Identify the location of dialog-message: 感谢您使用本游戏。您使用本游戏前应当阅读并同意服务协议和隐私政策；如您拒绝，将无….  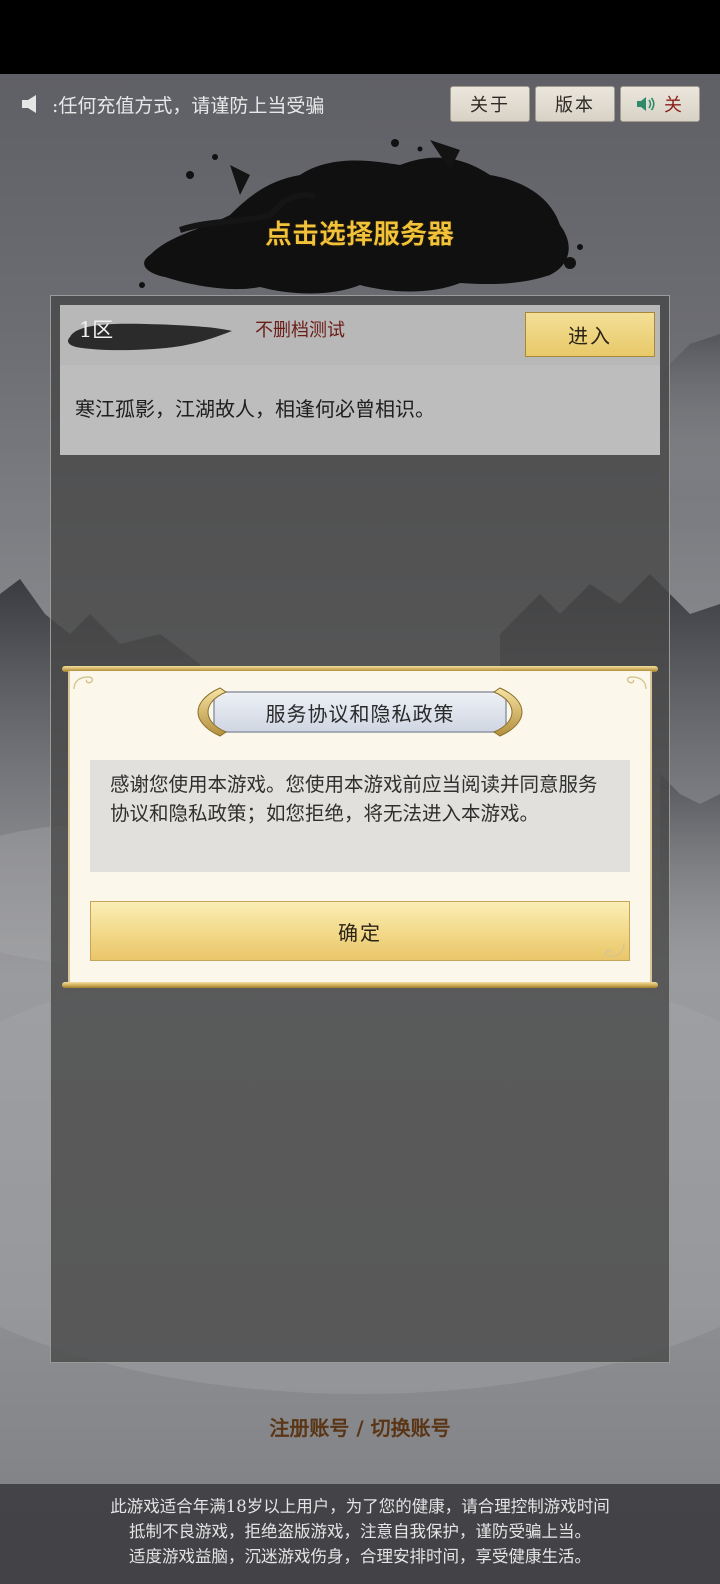
(354, 799).